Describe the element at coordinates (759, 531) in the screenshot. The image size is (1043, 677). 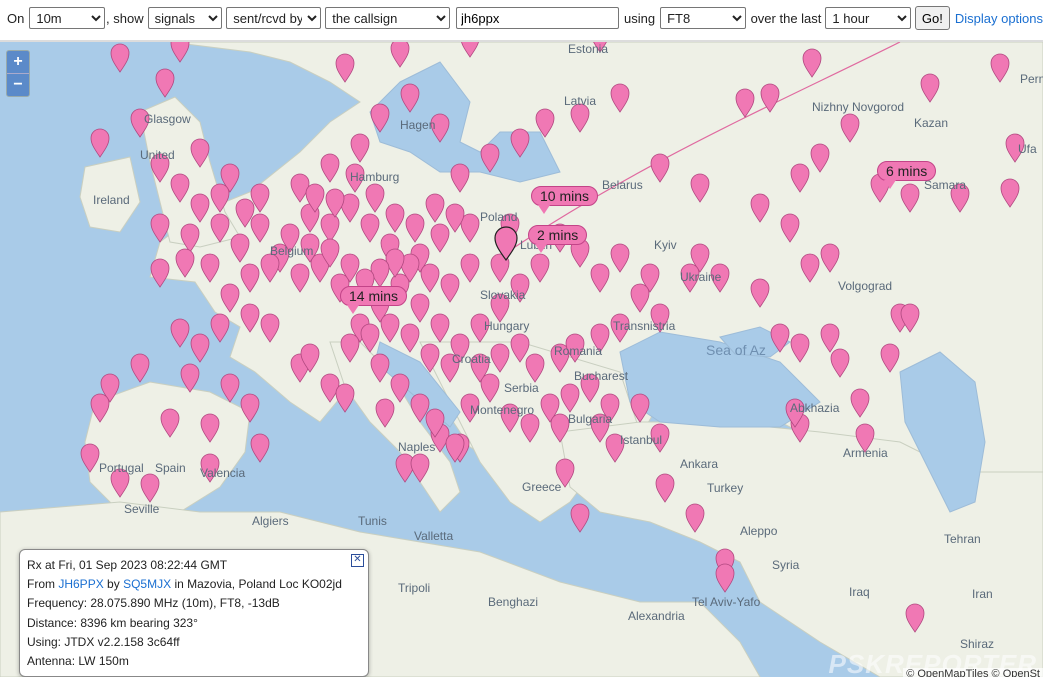
I see `place-label: Aleppo` at that location.